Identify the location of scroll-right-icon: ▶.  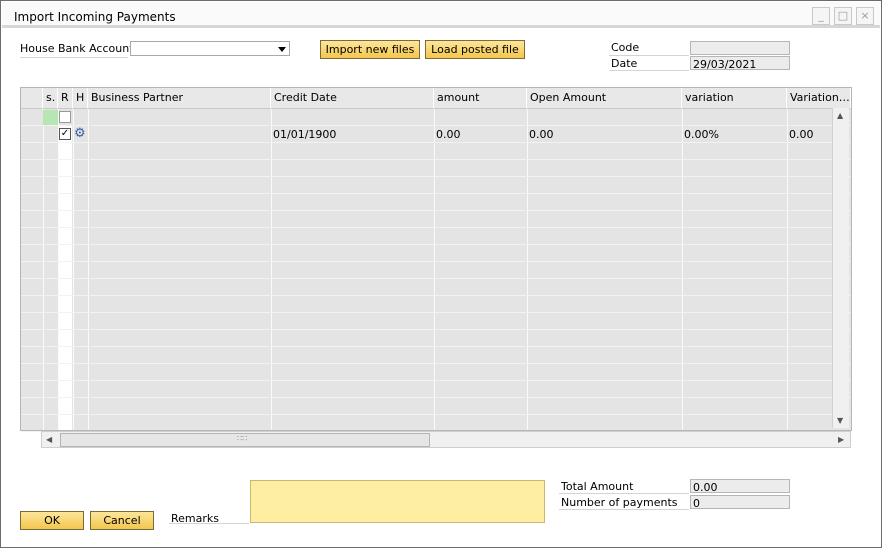
(841, 439).